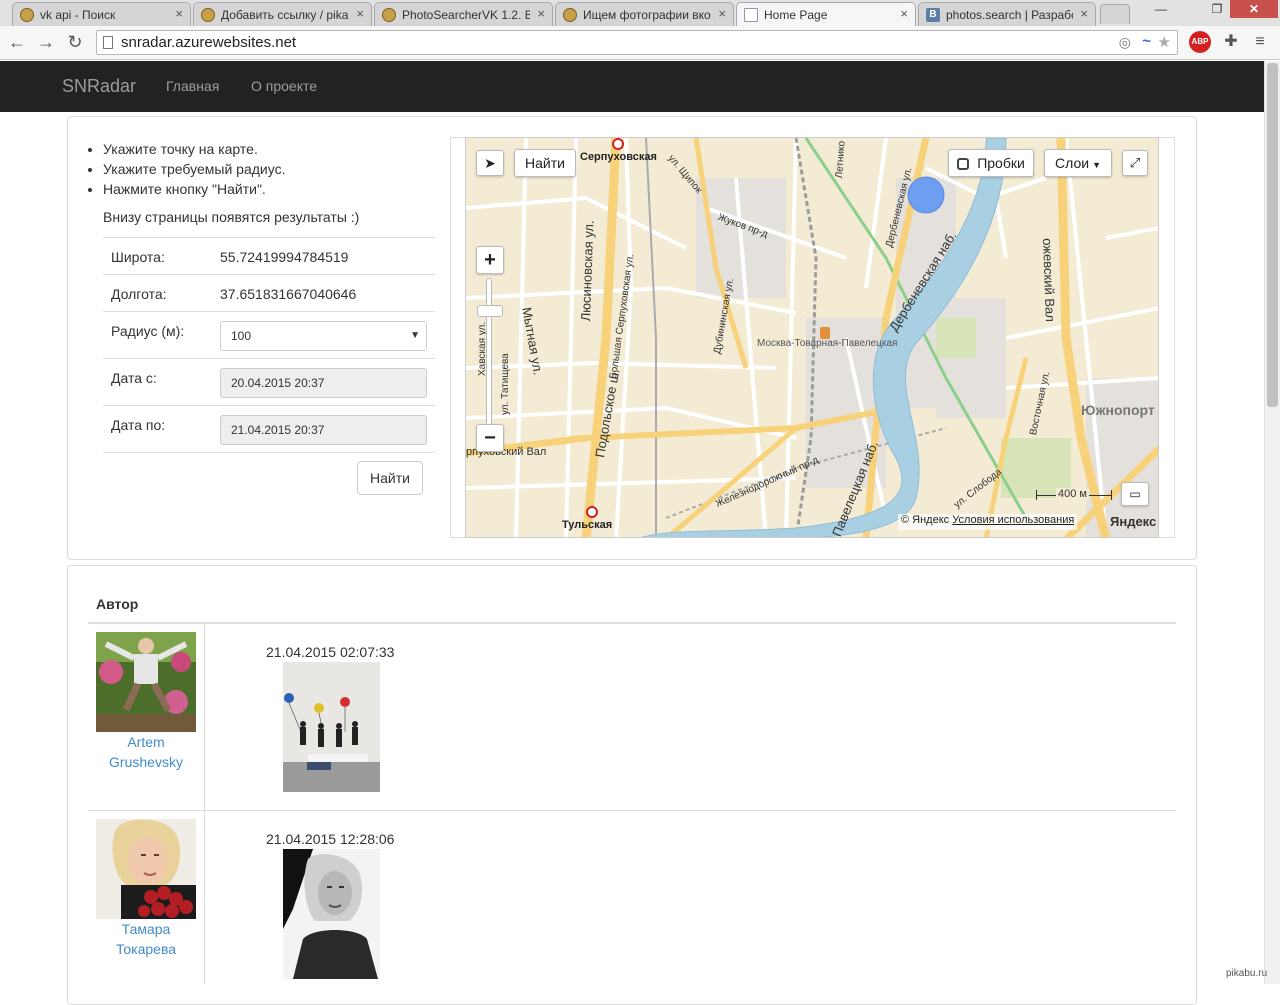 This screenshot has width=1280, height=1005. What do you see at coordinates (75, 42) in the screenshot?
I see `reload-icon: ↻` at bounding box center [75, 42].